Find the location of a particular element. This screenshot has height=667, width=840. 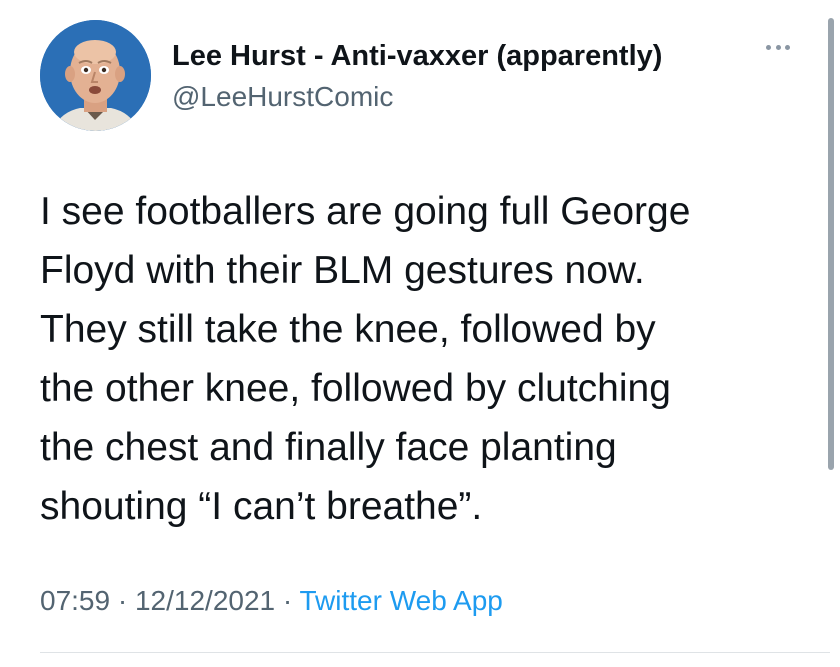

author-handle: @LeeHurstComic is located at coordinates (282, 97).